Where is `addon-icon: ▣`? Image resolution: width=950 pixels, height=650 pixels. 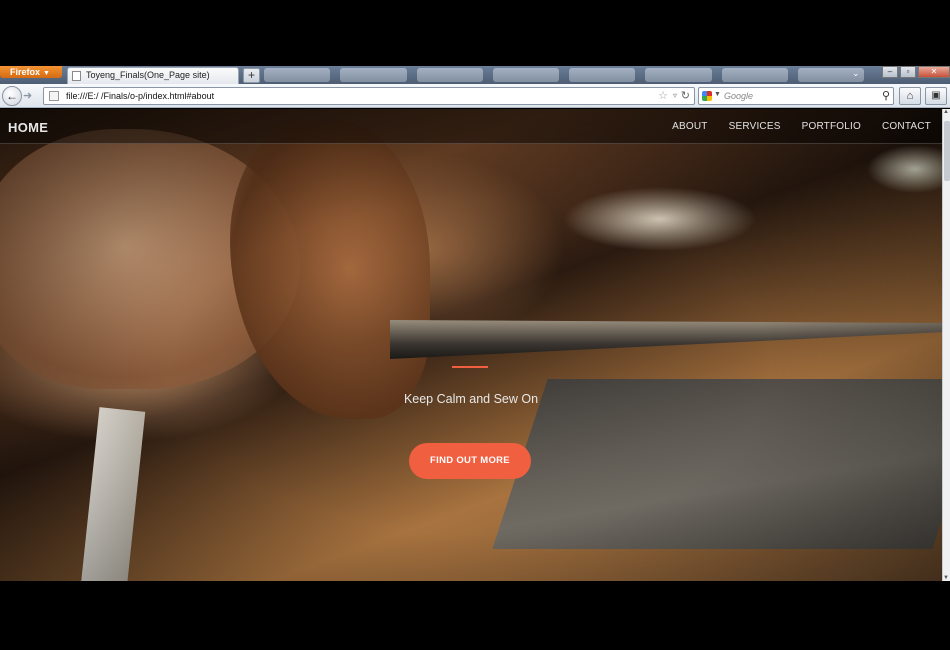 addon-icon: ▣ is located at coordinates (936, 95).